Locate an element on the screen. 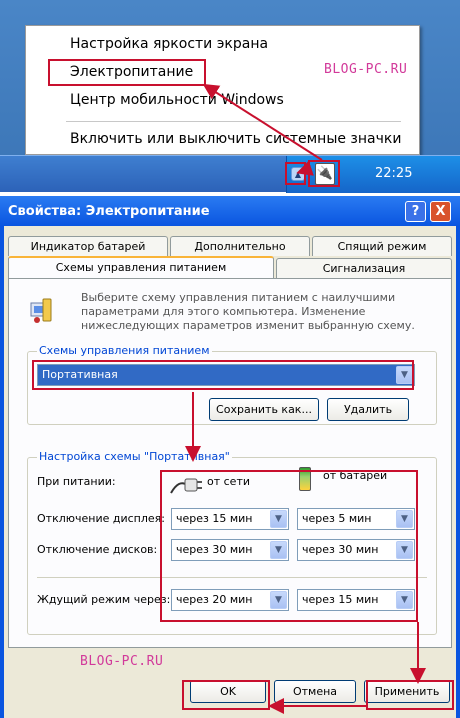  settings-group-label: Настройка схемы "Портативная" is located at coordinates (134, 456).